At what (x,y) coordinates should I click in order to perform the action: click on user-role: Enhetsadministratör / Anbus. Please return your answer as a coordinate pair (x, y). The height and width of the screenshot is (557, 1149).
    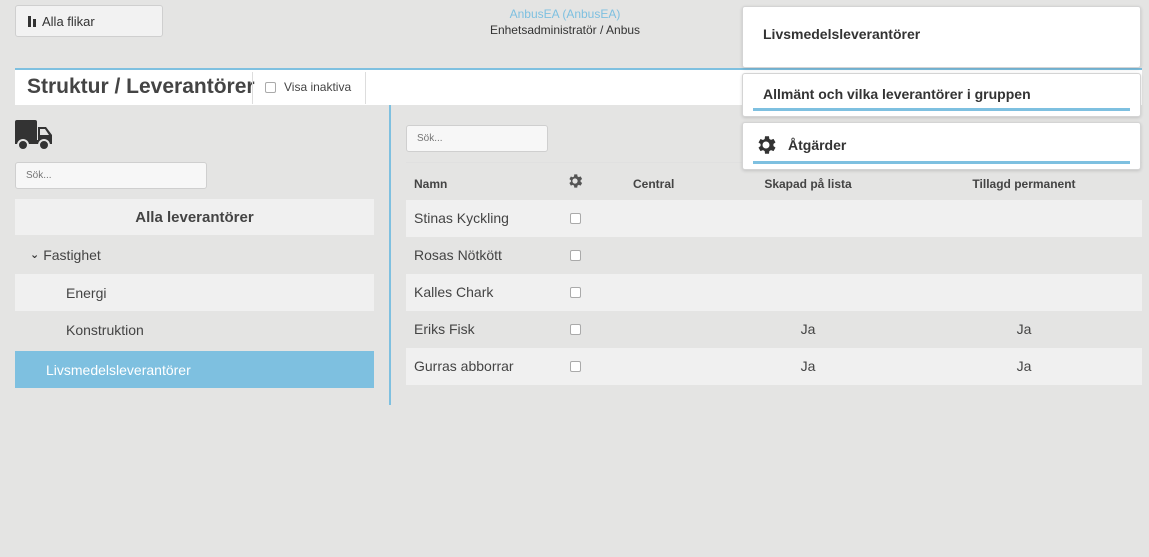
    Looking at the image, I should click on (565, 30).